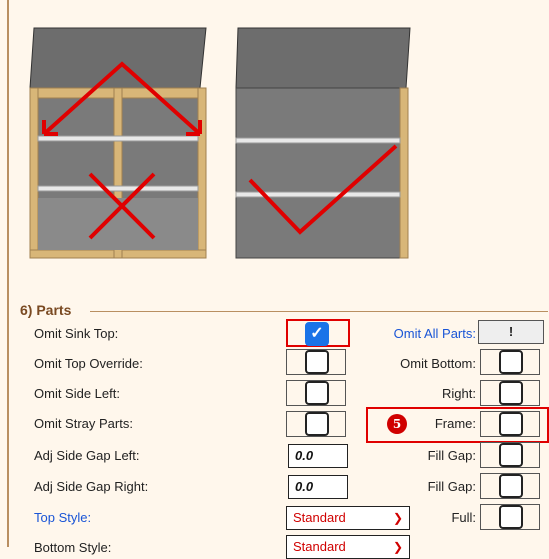 The image size is (549, 559). I want to click on frame-checkbox, so click(511, 424).